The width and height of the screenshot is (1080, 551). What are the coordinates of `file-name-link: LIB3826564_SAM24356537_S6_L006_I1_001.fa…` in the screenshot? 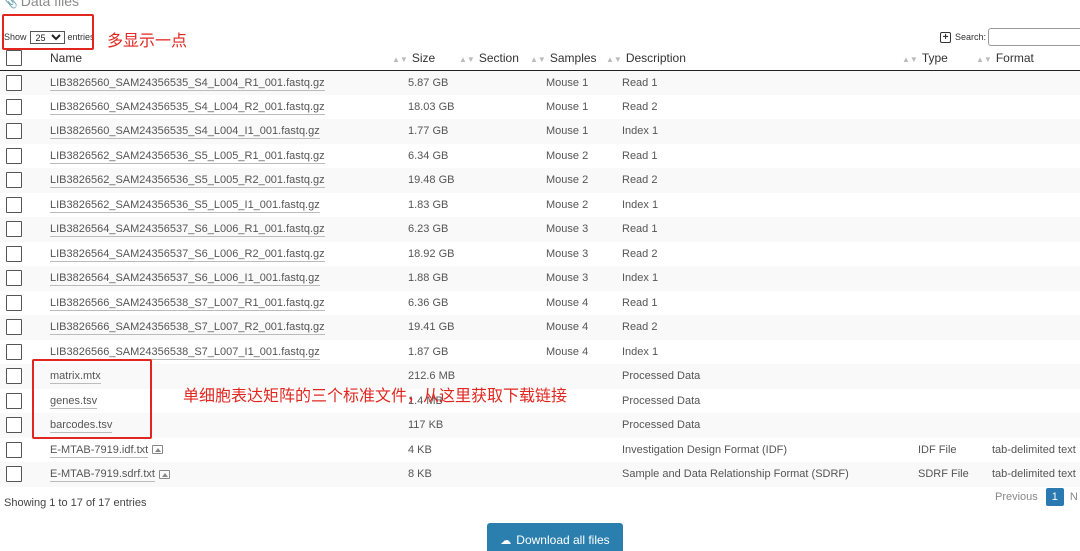 It's located at (185, 279).